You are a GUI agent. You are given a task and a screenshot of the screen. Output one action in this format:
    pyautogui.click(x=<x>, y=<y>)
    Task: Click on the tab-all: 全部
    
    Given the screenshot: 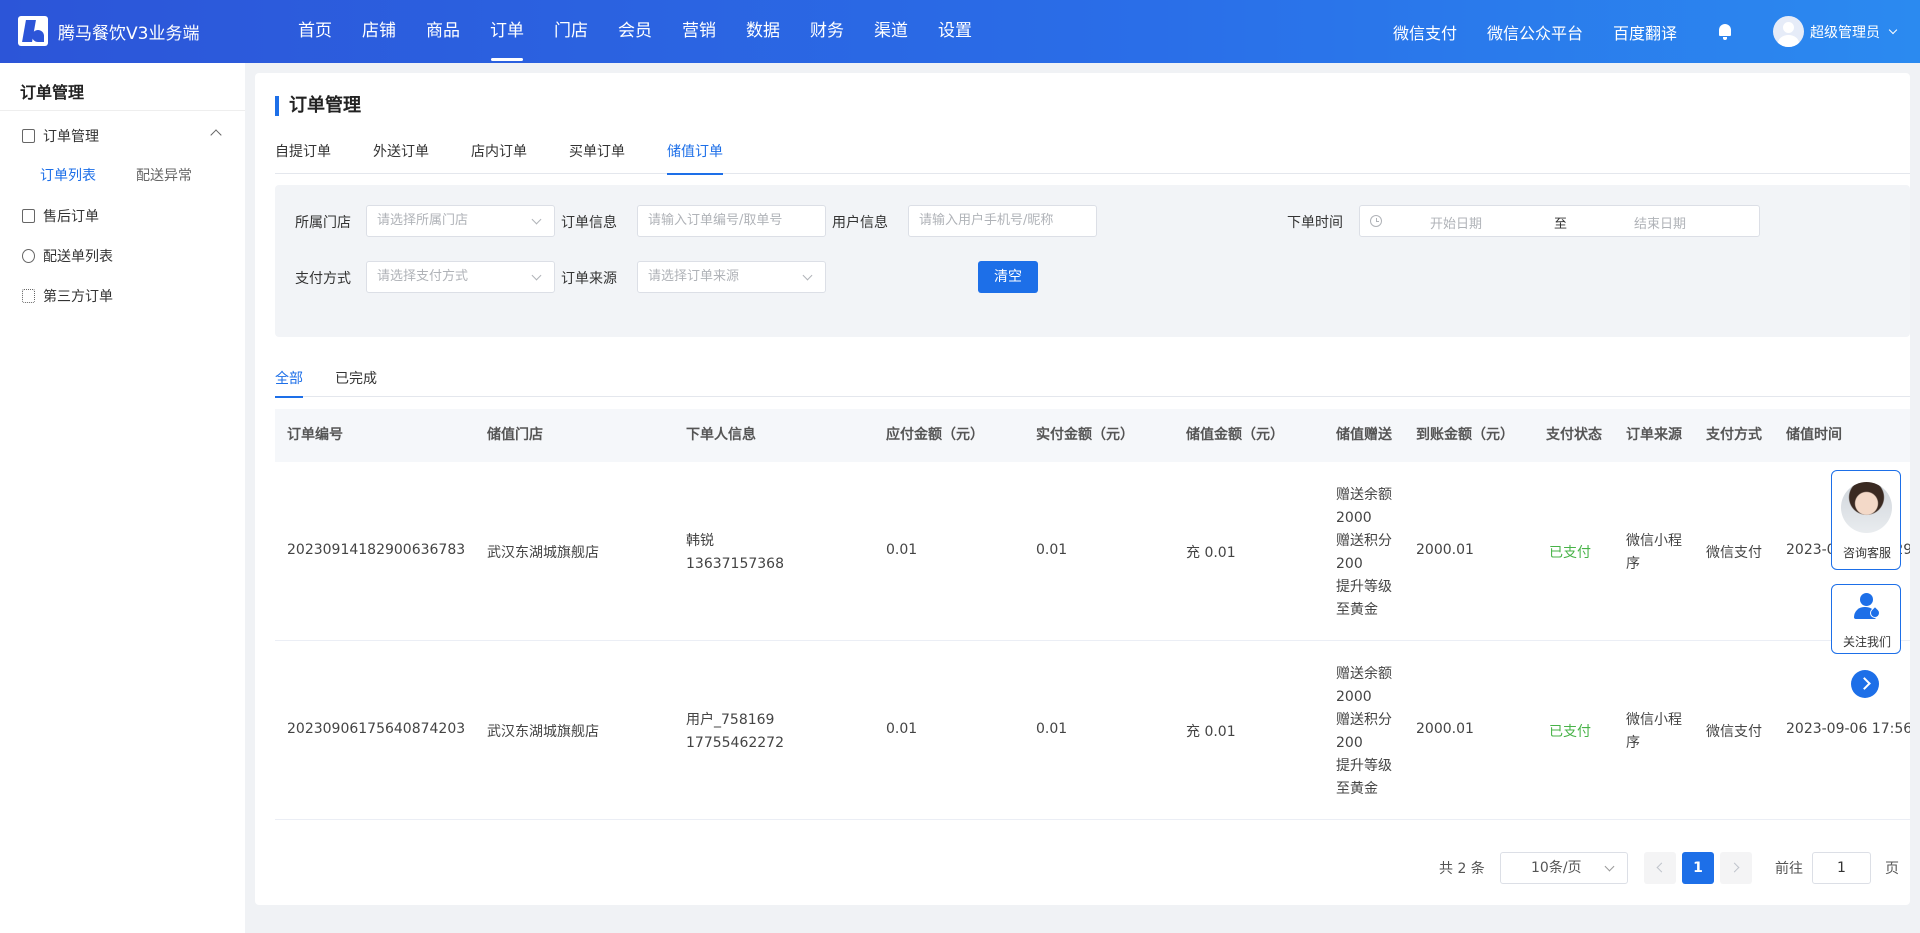 What is the action you would take?
    pyautogui.click(x=289, y=383)
    